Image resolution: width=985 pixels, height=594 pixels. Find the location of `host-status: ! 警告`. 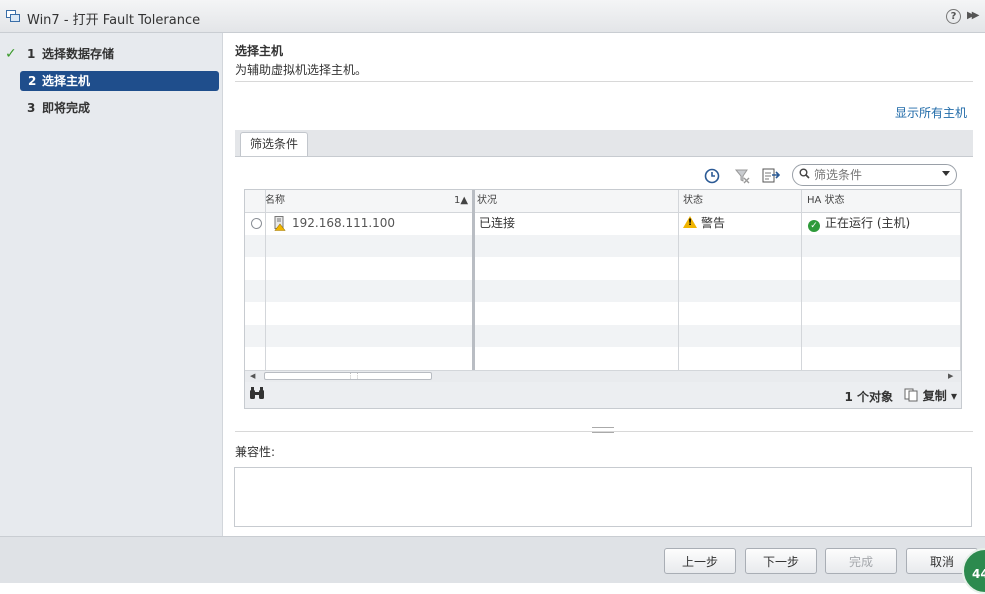

host-status: ! 警告 is located at coordinates (704, 223).